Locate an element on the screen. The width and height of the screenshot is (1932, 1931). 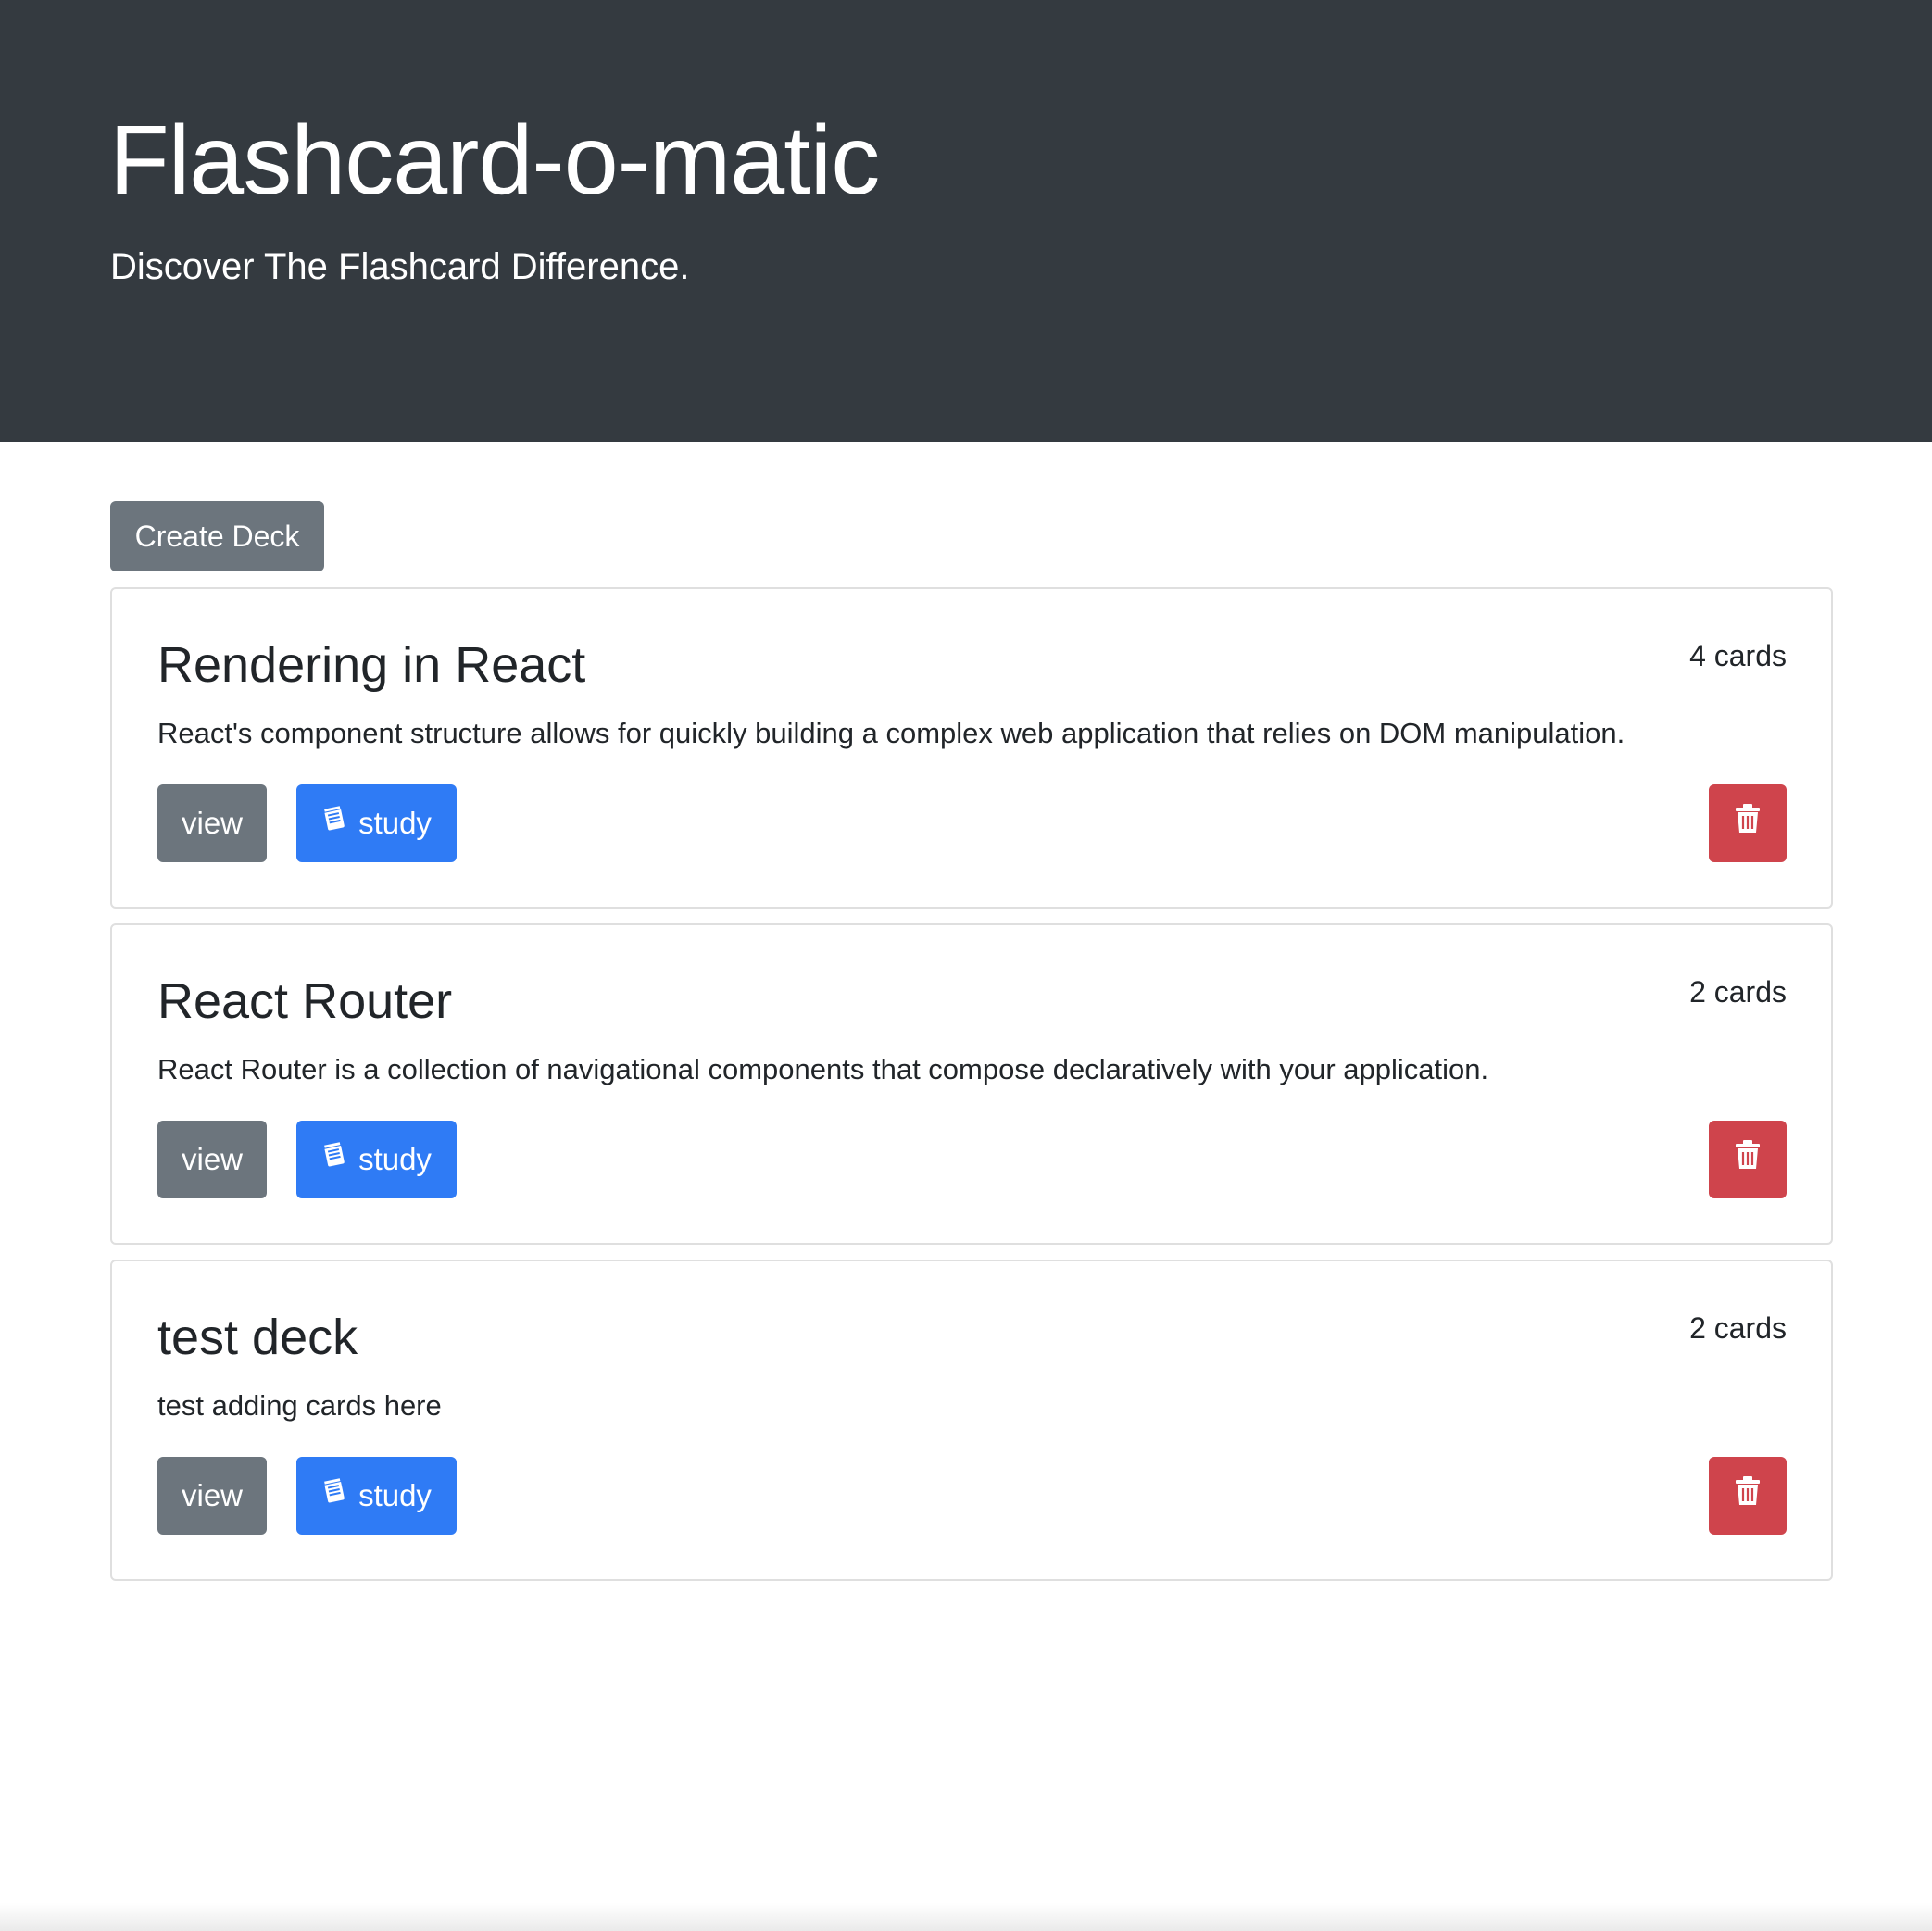
deck-name: React Router is located at coordinates (305, 1001).